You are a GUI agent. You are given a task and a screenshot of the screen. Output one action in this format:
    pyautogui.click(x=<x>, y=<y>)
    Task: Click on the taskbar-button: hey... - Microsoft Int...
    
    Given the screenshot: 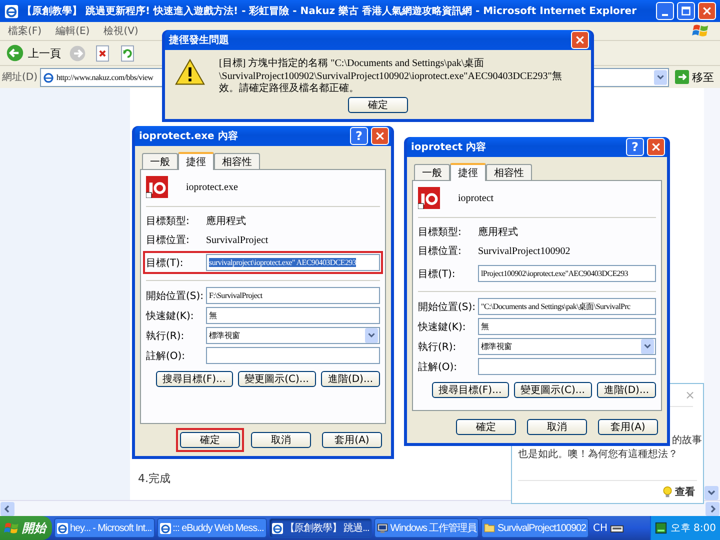 What is the action you would take?
    pyautogui.click(x=104, y=528)
    